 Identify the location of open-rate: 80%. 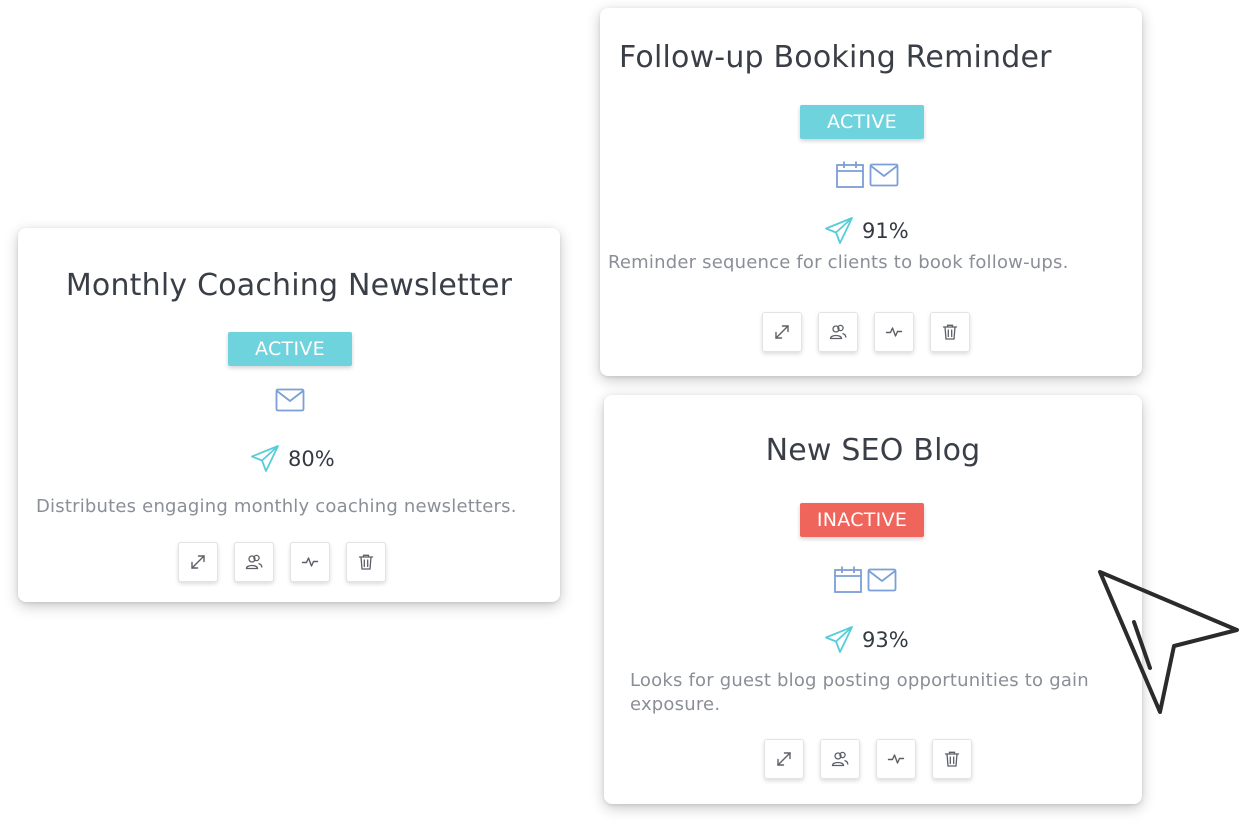
(292, 459).